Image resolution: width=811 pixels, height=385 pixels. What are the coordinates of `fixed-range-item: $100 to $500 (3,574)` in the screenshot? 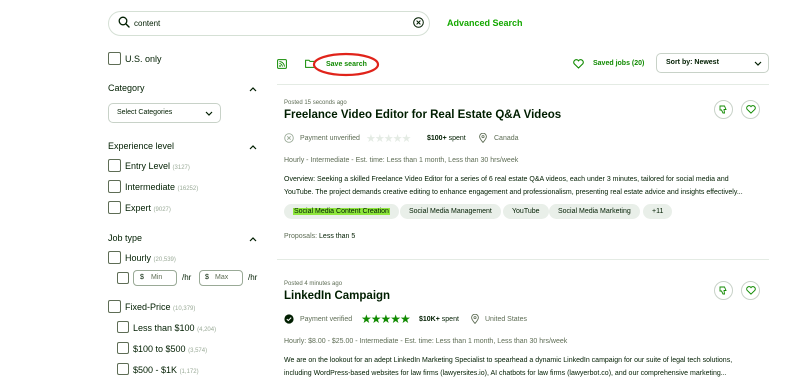 It's located at (170, 349).